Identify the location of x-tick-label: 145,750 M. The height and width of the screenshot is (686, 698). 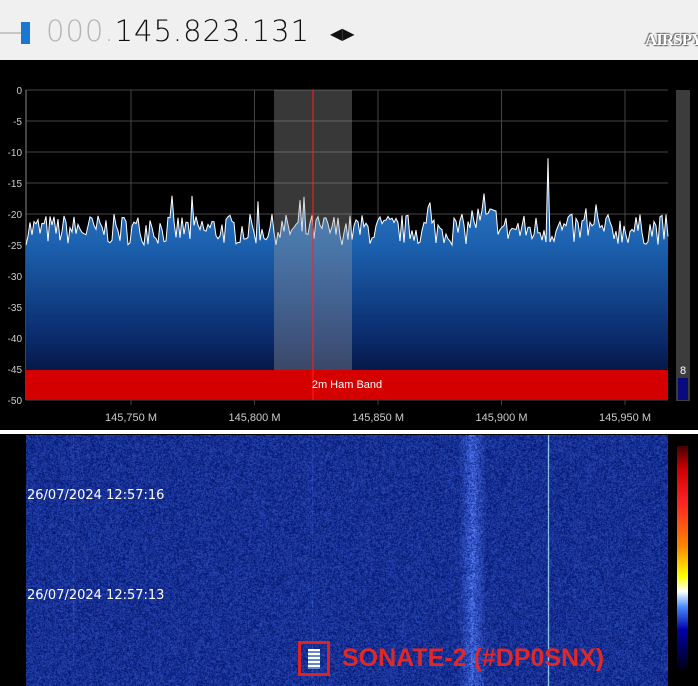
(131, 418).